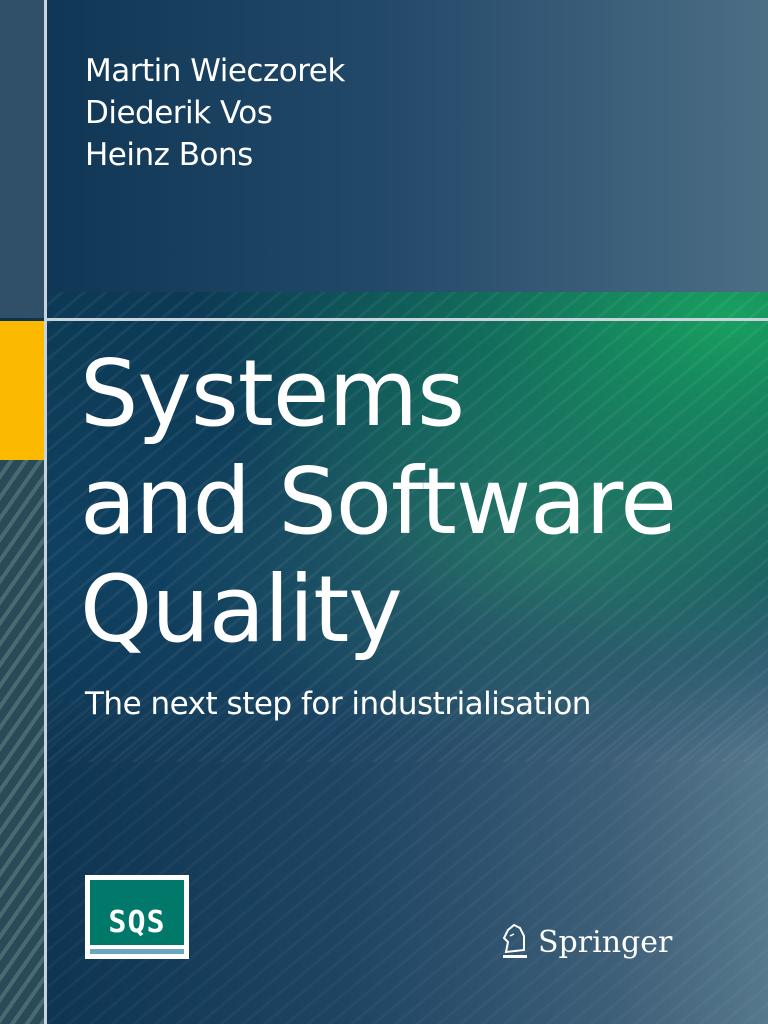 The height and width of the screenshot is (1024, 768). I want to click on springer-logo: Springer, so click(586, 942).